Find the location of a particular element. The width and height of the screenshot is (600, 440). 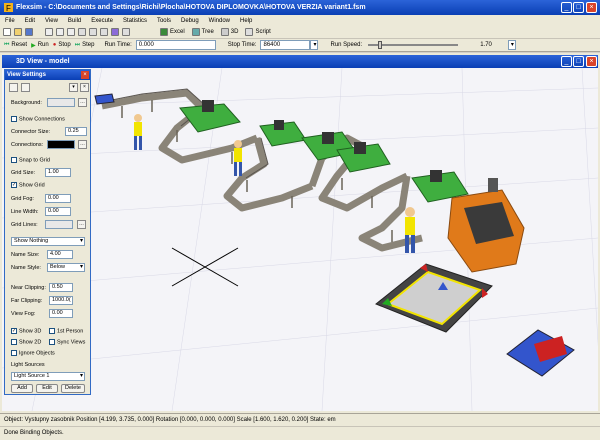

show-3d-checkbox: ✓ is located at coordinates (14, 331).